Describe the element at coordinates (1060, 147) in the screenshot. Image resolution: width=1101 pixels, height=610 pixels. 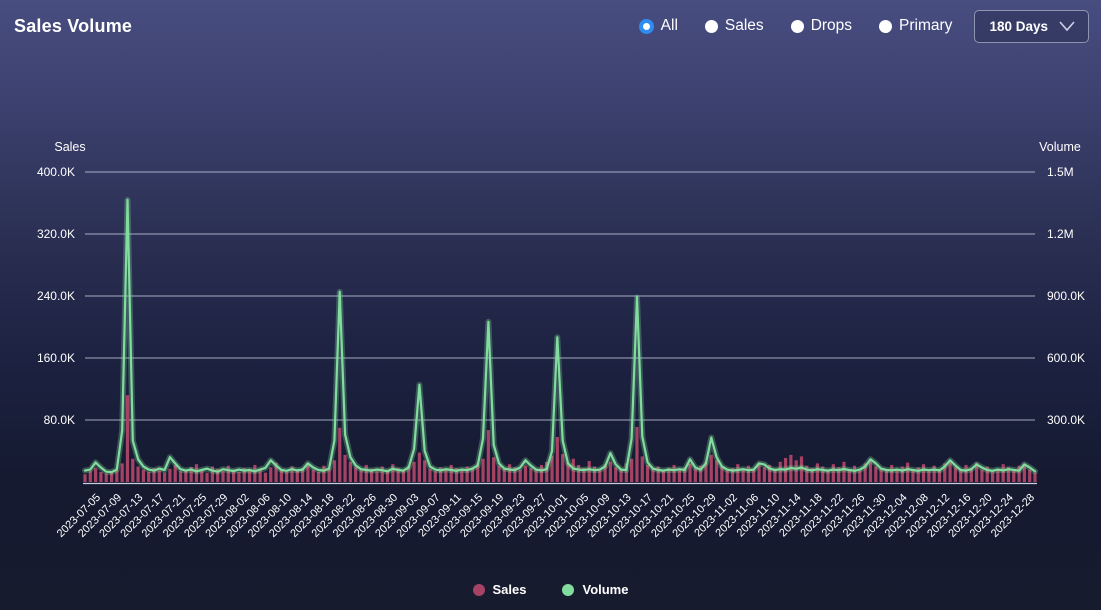
I see `right-axis-title: Volume` at that location.